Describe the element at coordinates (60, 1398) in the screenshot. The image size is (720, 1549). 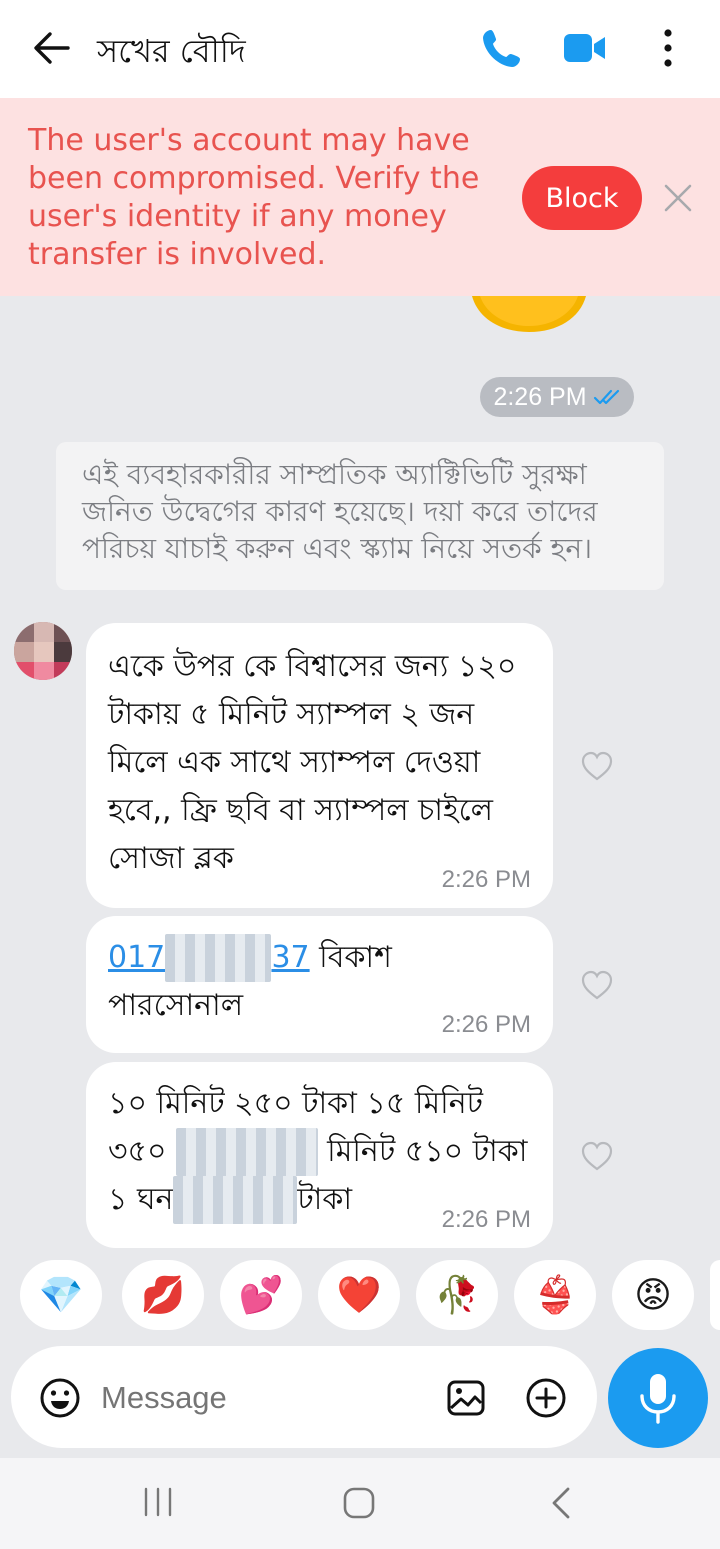
I see `emoji-icon` at that location.